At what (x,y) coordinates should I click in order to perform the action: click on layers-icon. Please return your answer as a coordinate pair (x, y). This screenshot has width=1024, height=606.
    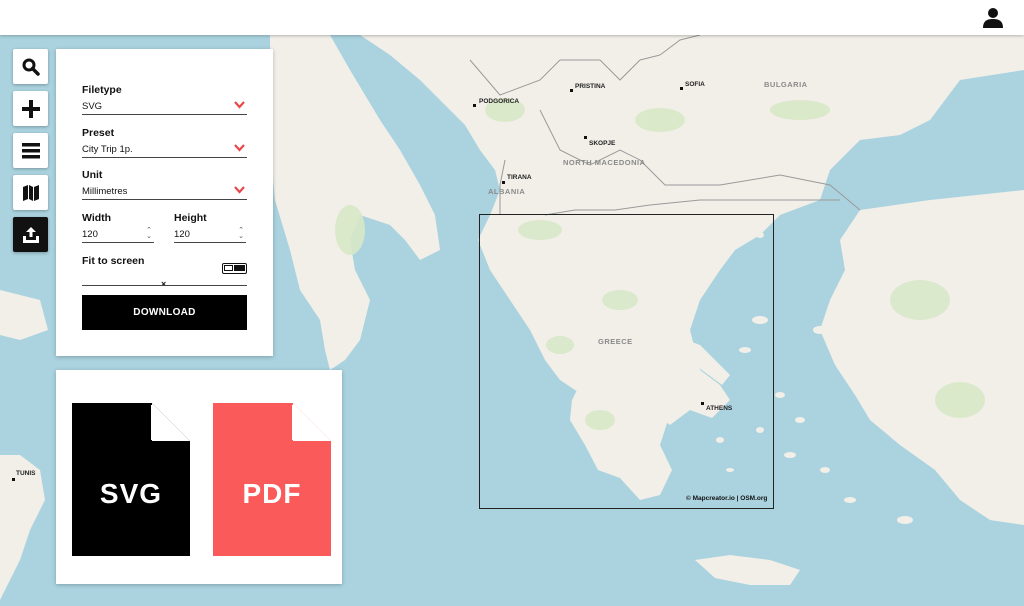
    Looking at the image, I should click on (30, 150).